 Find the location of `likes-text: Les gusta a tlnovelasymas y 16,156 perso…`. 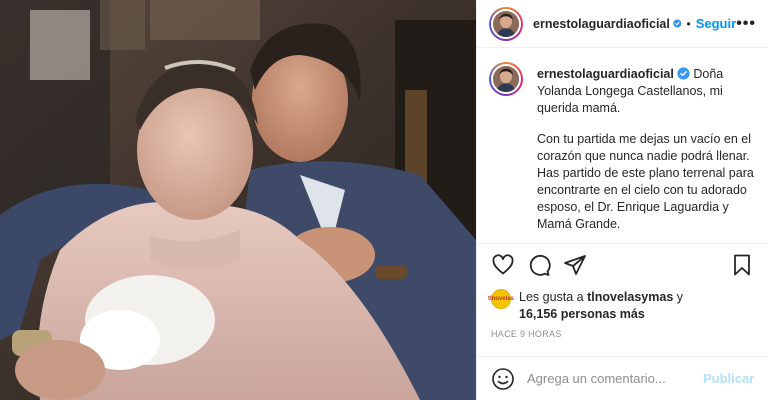

likes-text: Les gusta a tlnovelasymas y 16,156 perso… is located at coordinates (601, 306).